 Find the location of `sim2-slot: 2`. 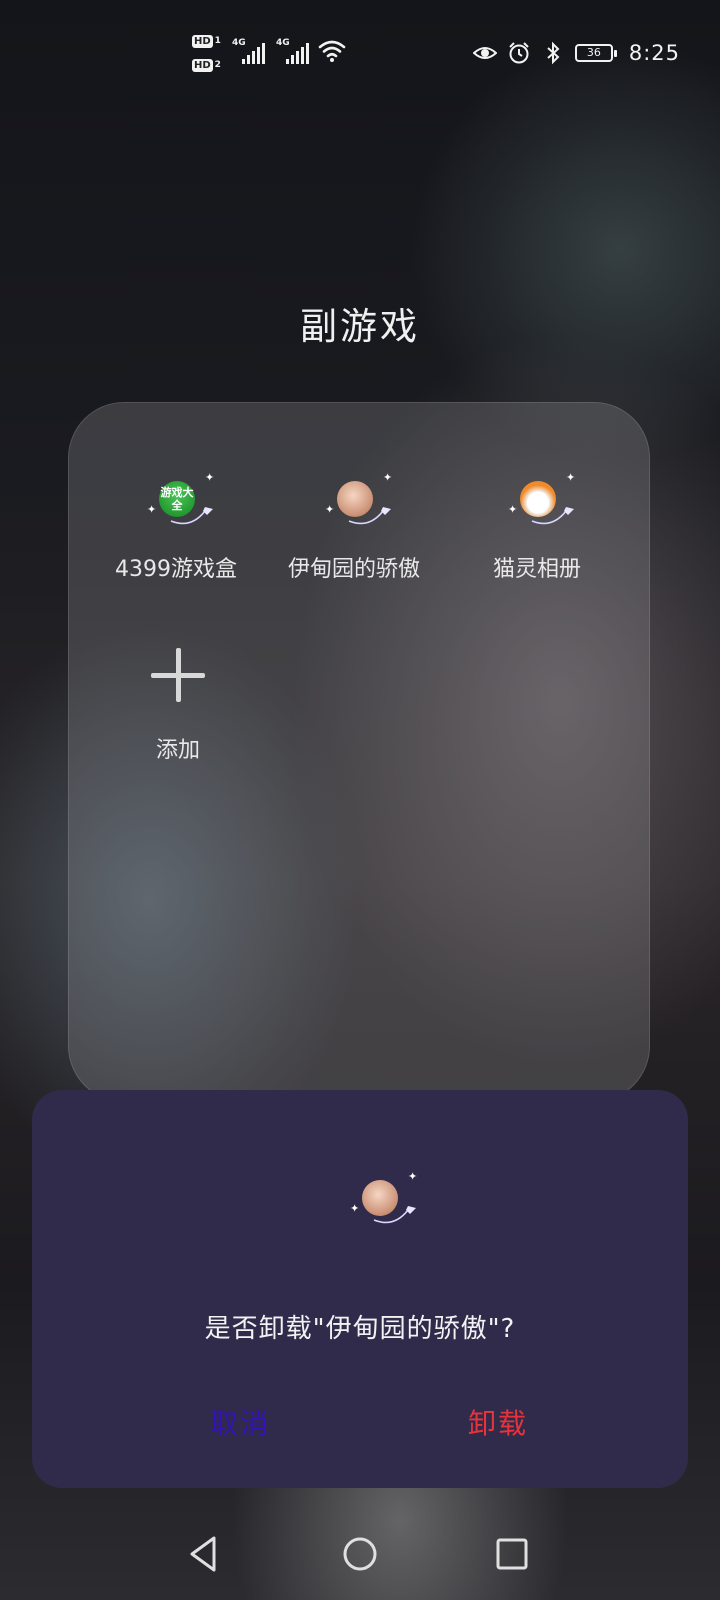

sim2-slot: 2 is located at coordinates (217, 65).